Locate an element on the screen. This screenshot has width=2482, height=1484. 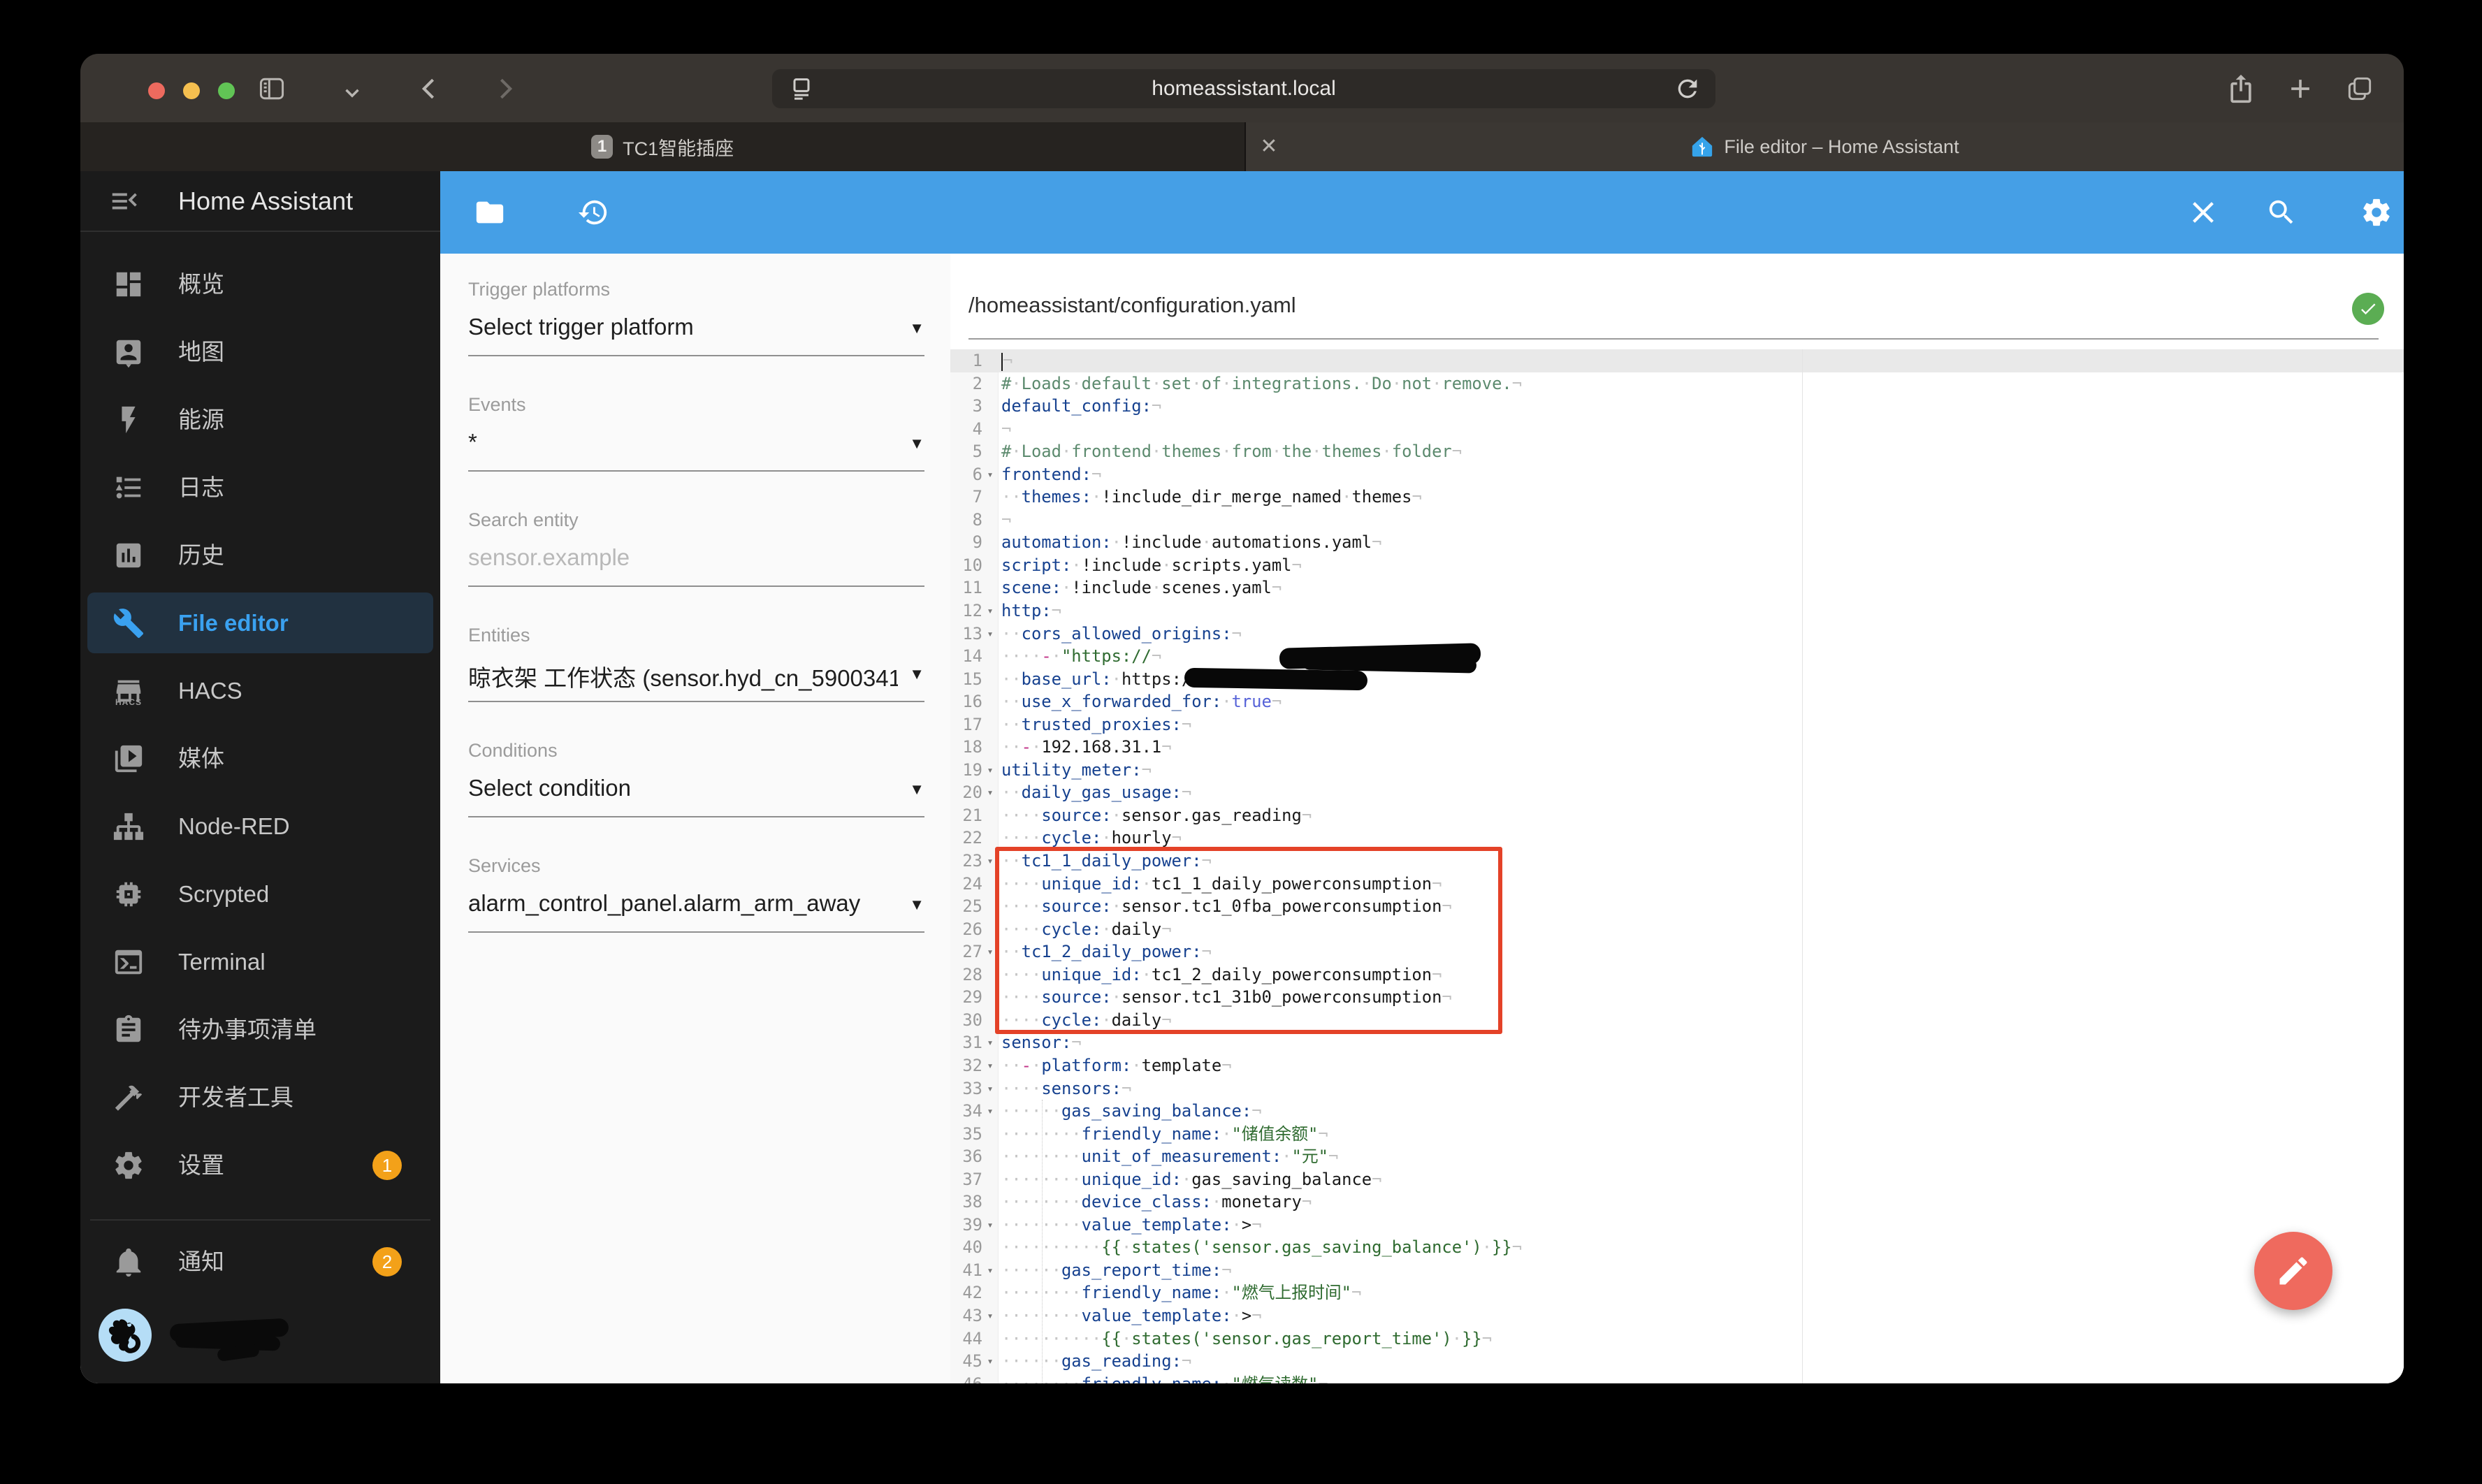
sidebar-item-待办事项清单: 待办事项清单 is located at coordinates (260, 1029).